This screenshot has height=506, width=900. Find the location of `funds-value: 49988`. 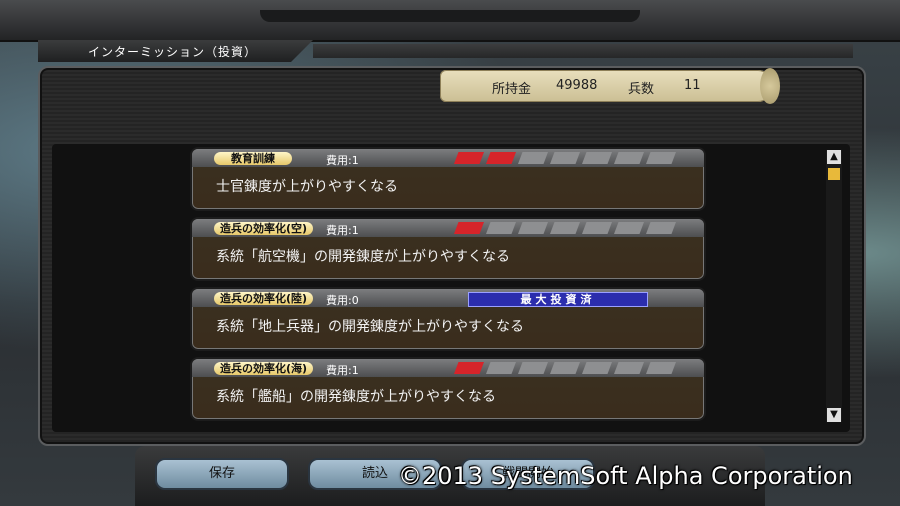

funds-value: 49988 is located at coordinates (577, 85).